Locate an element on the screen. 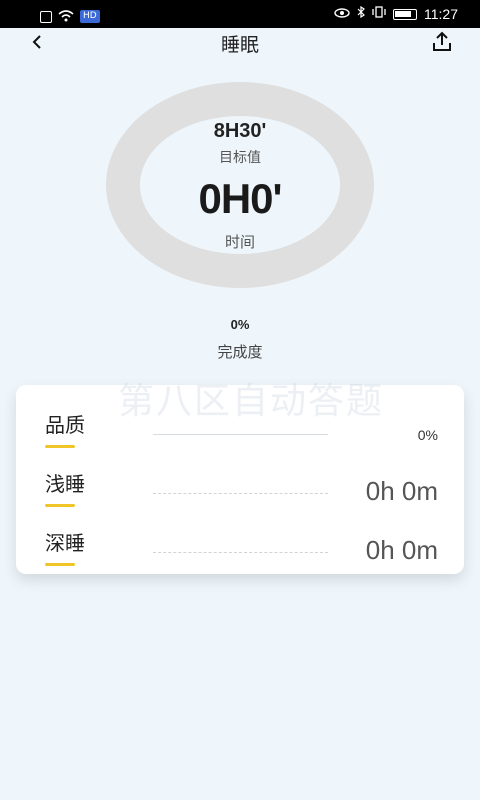 This screenshot has width=480, height=800. chevron-left-icon is located at coordinates (36, 42).